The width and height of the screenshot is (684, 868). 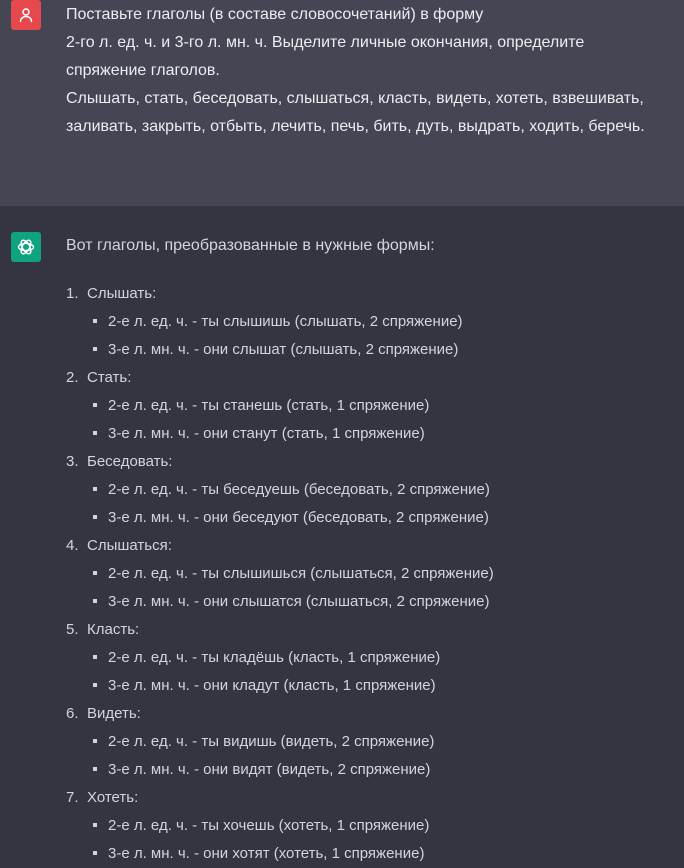 I want to click on openai-logo-icon, so click(x=26, y=247).